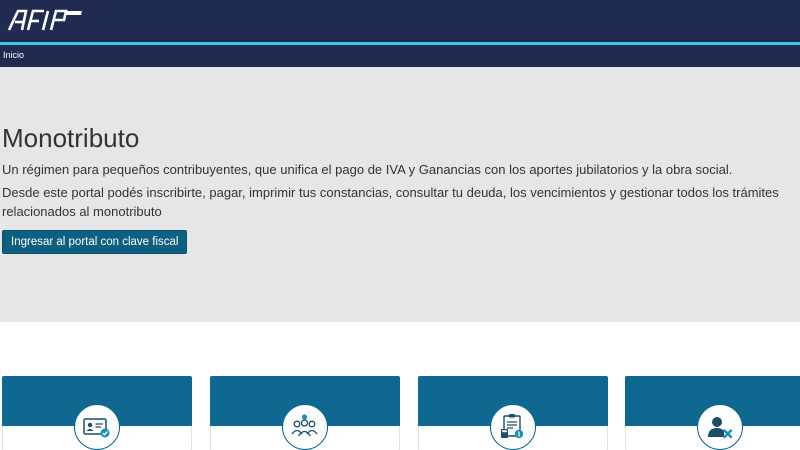  Describe the element at coordinates (400, 21) in the screenshot. I see `top-header` at that location.